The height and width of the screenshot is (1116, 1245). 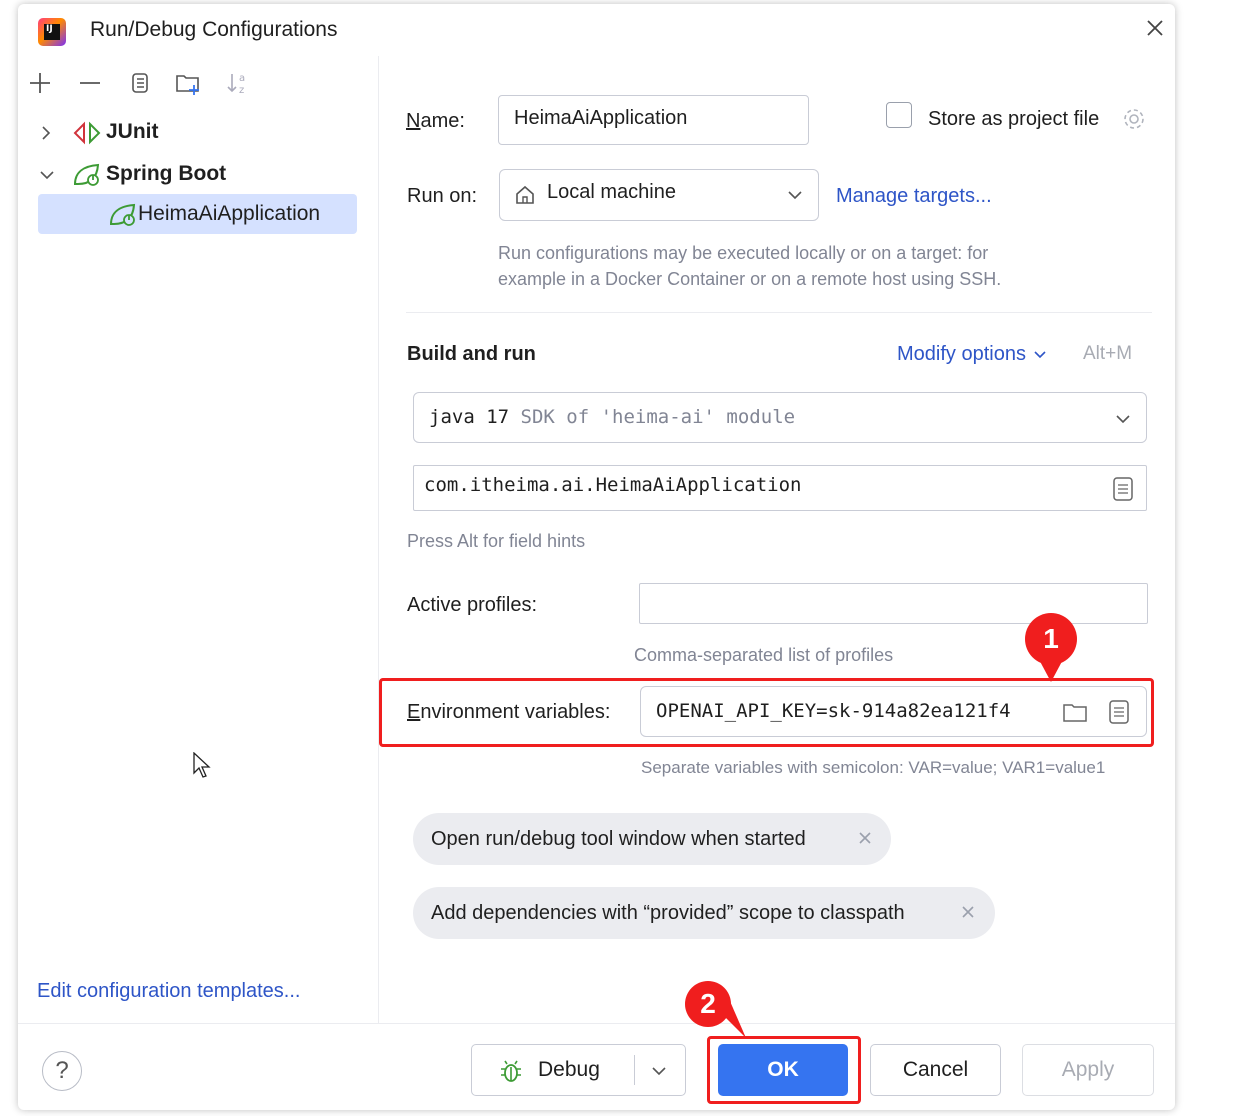 What do you see at coordinates (241, 90) in the screenshot?
I see `svg-text: z` at bounding box center [241, 90].